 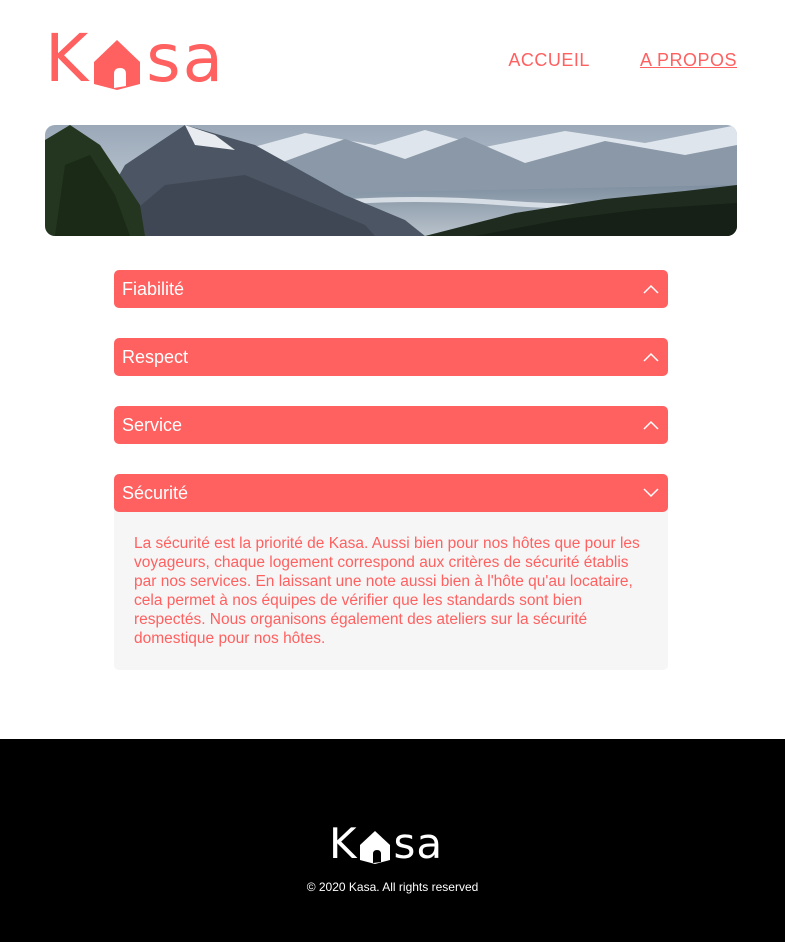 I want to click on accordion-header-respect: Respect, so click(x=391, y=357).